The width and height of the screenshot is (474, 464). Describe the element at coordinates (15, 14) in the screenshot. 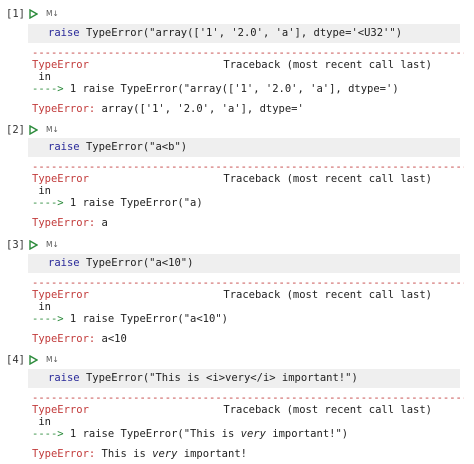

I see `execution-count: [1]` at that location.